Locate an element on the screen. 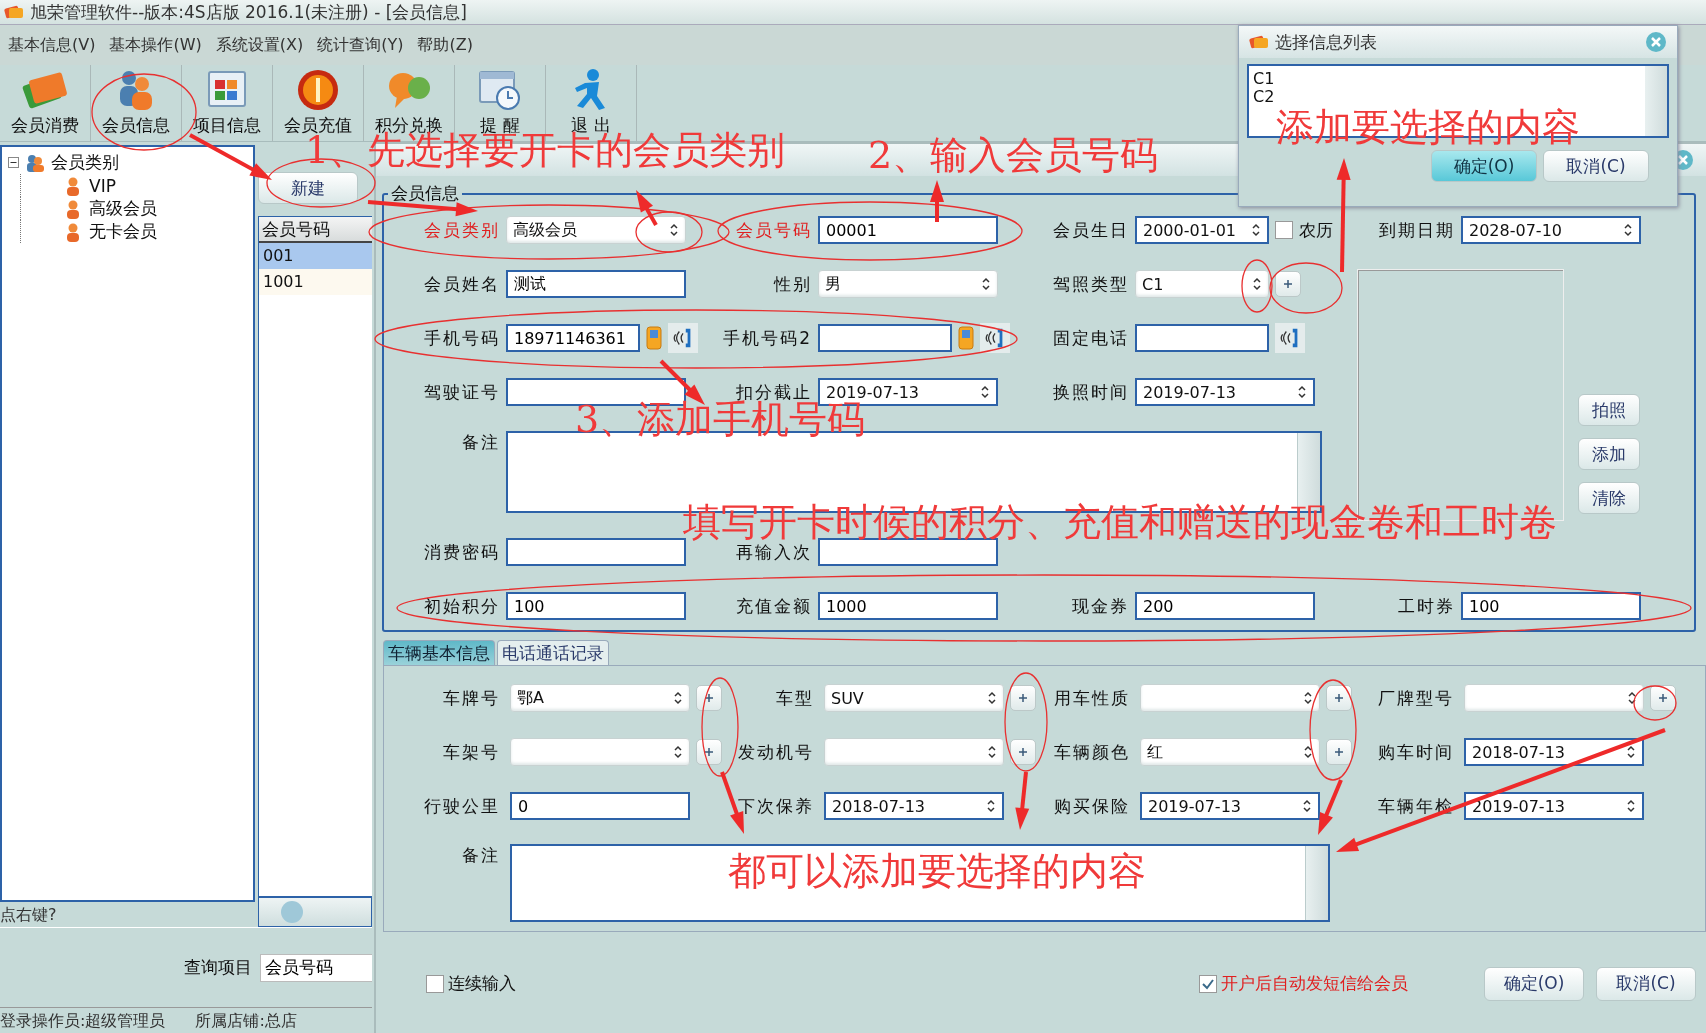  menu-item: 基本操作(W) is located at coordinates (155, 45).